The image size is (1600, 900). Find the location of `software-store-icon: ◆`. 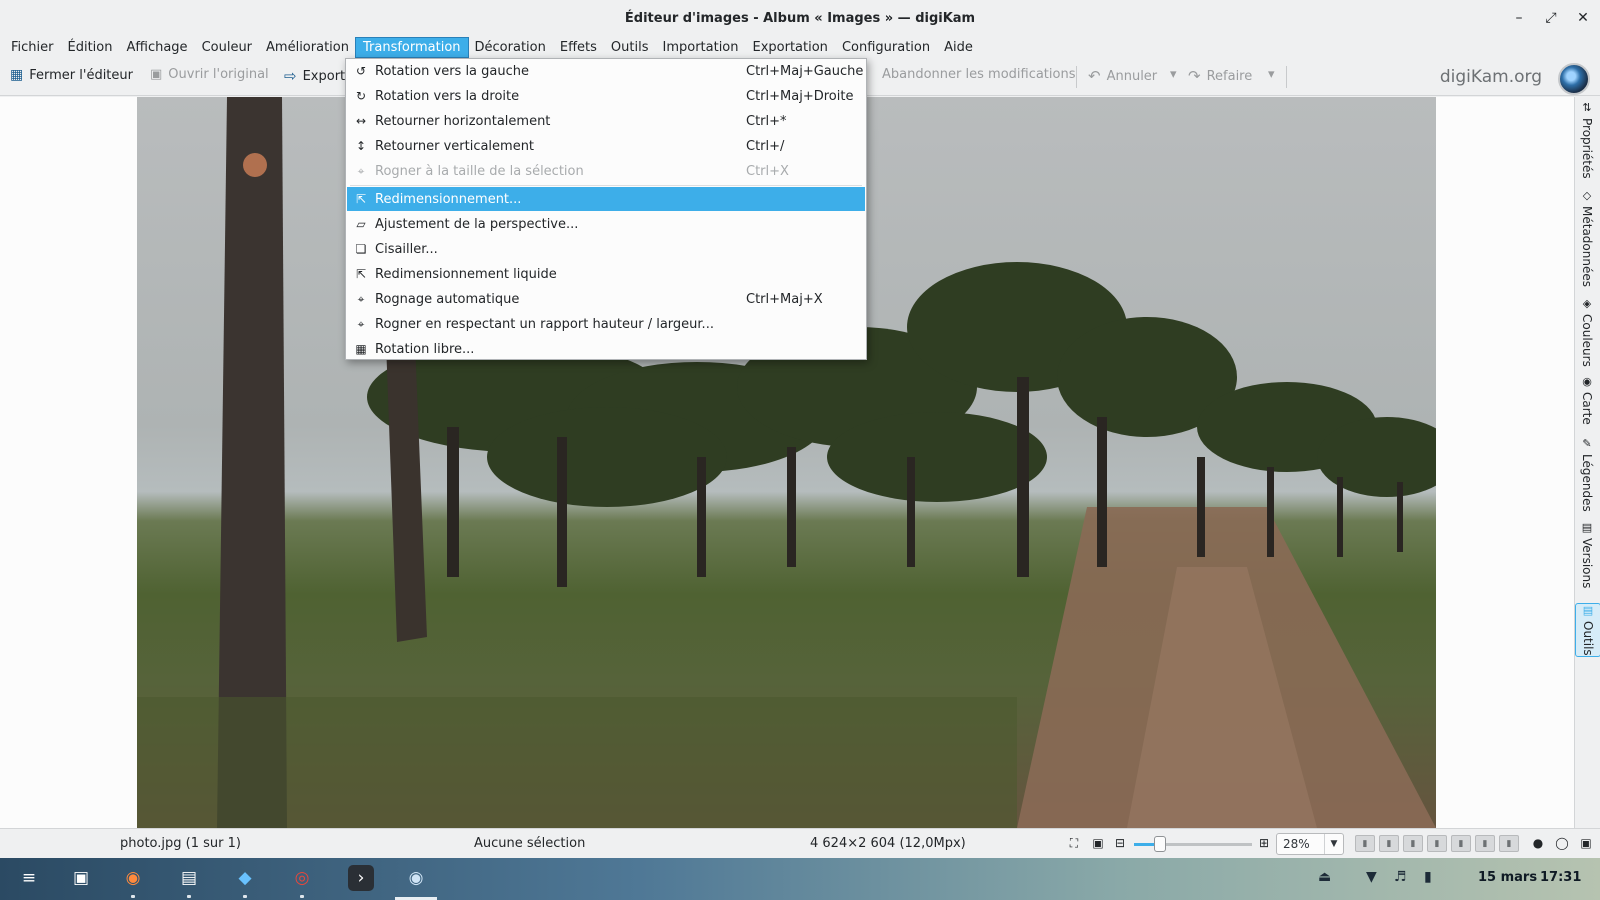

software-store-icon: ◆ is located at coordinates (245, 878).